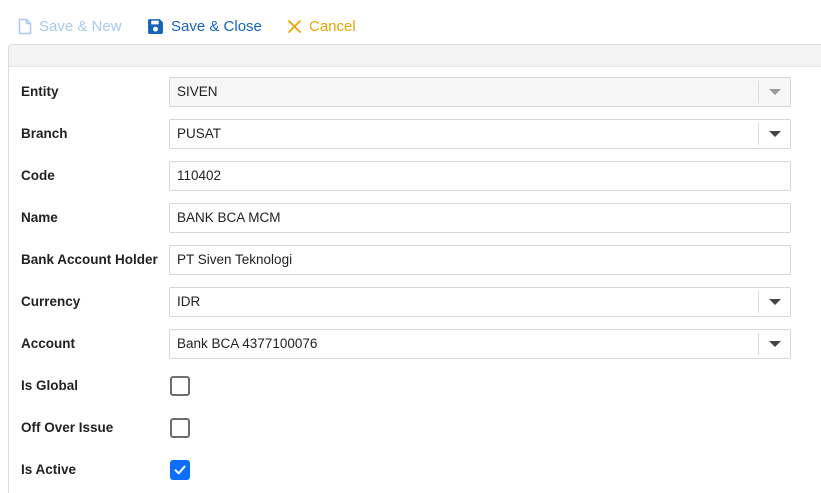 The image size is (821, 493). I want to click on currency-row: Currency IDR, so click(410, 302).